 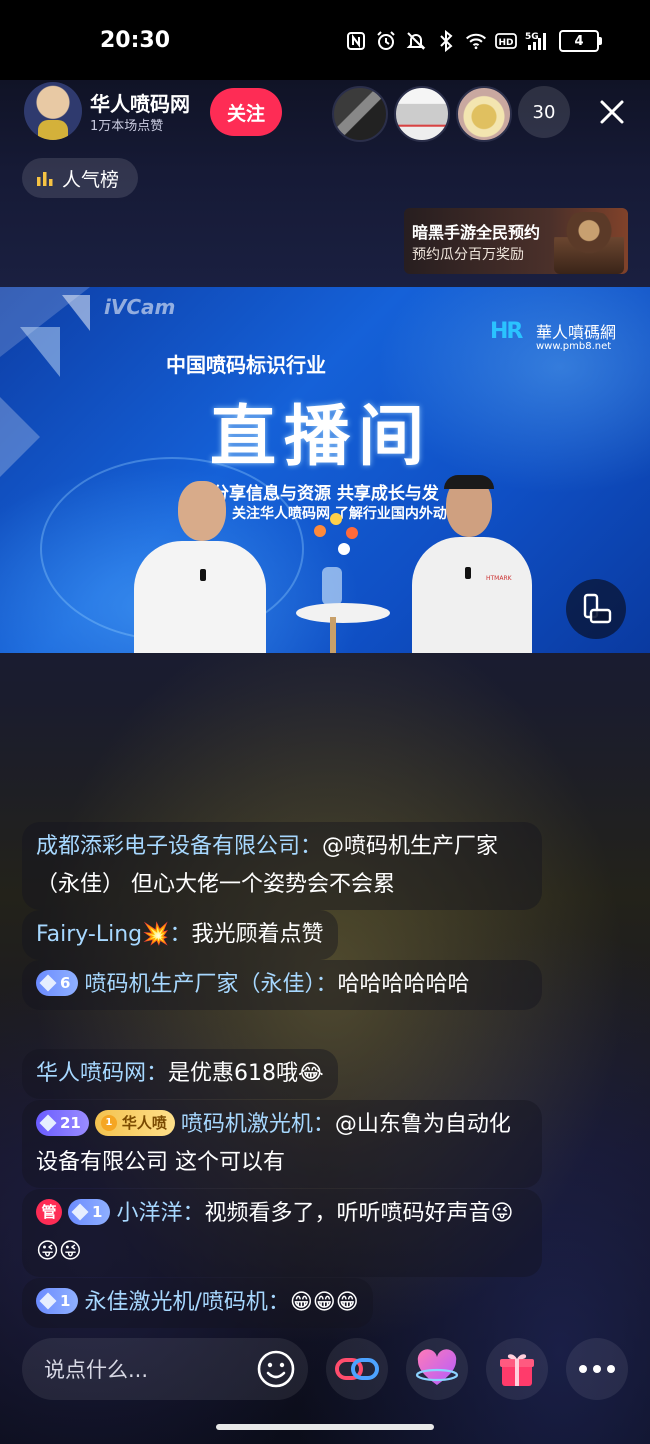 I want to click on alarm-icon, so click(x=386, y=41).